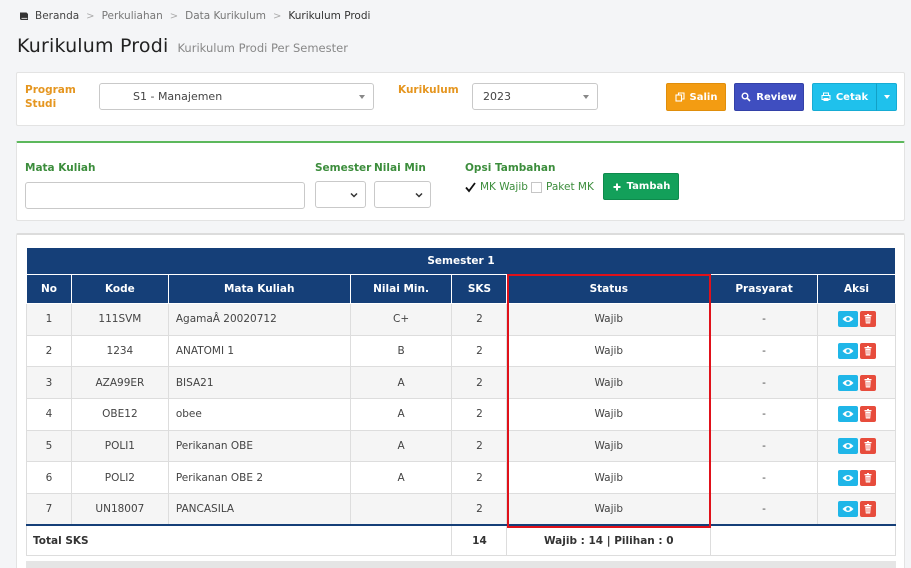 The height and width of the screenshot is (568, 911). I want to click on cell-mata-kuliah: obee, so click(259, 414).